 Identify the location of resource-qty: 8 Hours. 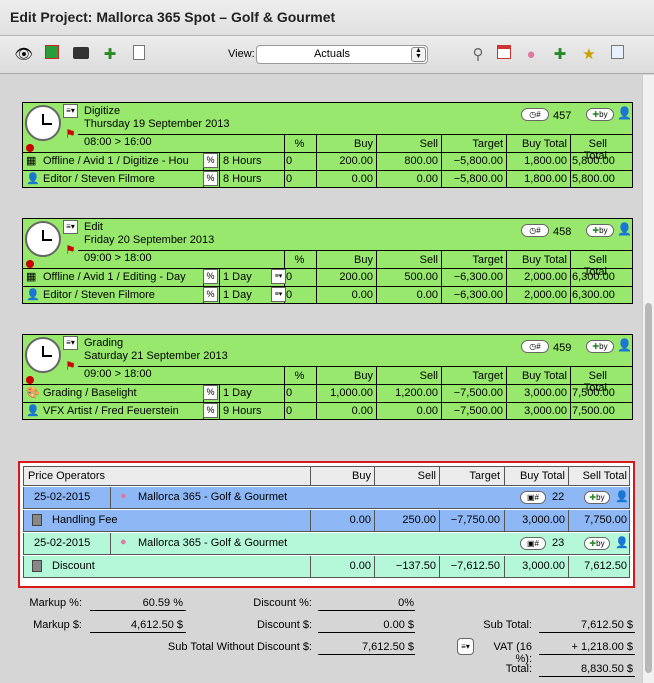
(242, 161).